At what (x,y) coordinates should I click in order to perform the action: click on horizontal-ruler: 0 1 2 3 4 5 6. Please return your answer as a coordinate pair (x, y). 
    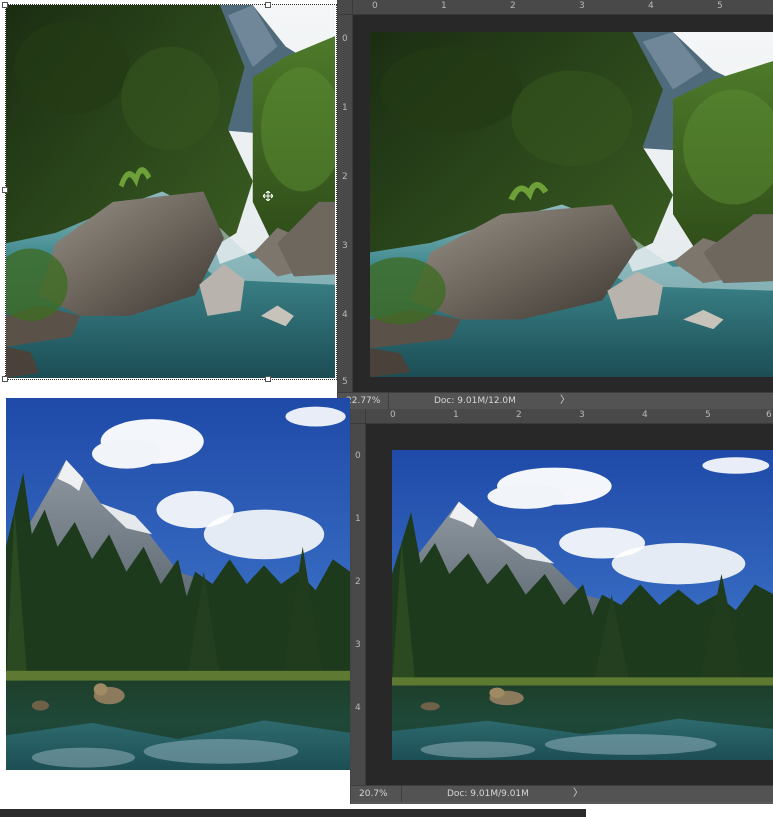
    Looking at the image, I should click on (569, 416).